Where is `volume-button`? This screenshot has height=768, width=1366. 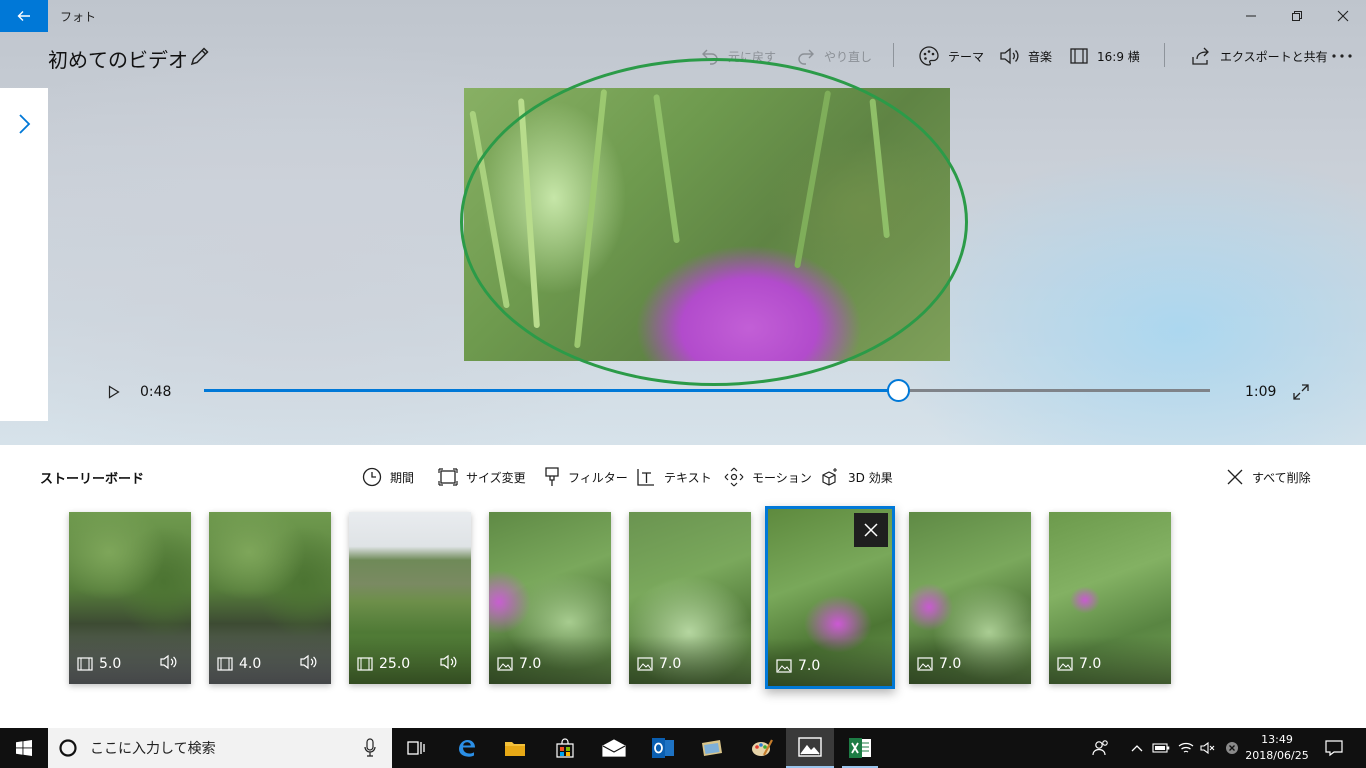 volume-button is located at coordinates (1208, 748).